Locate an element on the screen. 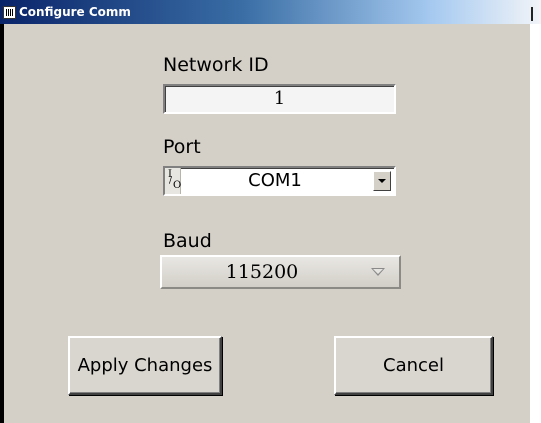 The image size is (541, 423). port-value: COM1 is located at coordinates (275, 181).